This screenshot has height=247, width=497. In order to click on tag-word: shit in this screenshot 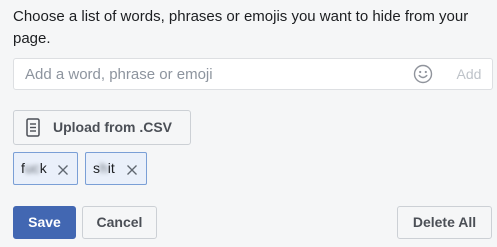, I will do `click(104, 168)`.